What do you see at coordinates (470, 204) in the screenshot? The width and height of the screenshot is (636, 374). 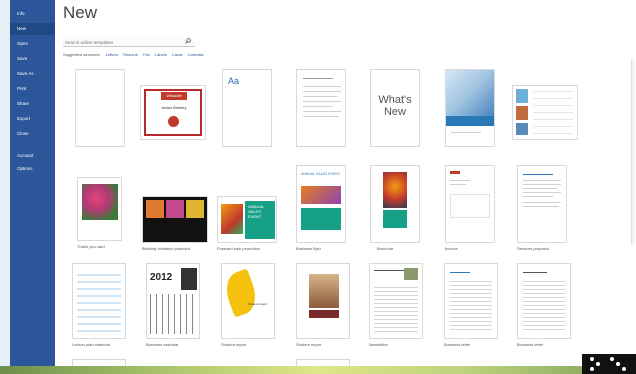 I see `template-invoice` at bounding box center [470, 204].